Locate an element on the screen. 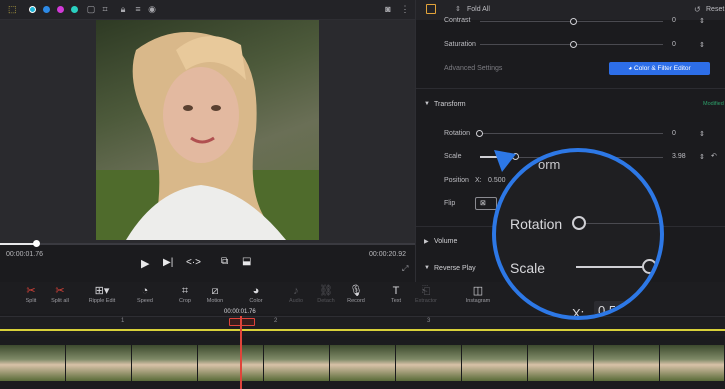 This screenshot has width=725, height=389. color-filter-editor-button: ◕ Color & Filter Editor is located at coordinates (659, 68).